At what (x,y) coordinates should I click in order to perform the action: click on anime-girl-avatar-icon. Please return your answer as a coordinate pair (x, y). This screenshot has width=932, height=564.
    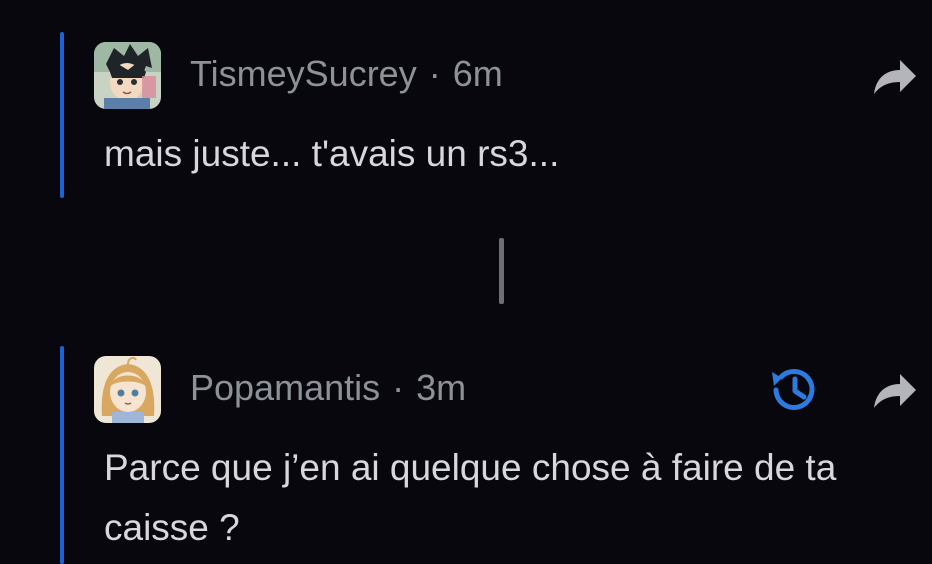
    Looking at the image, I should click on (127, 389).